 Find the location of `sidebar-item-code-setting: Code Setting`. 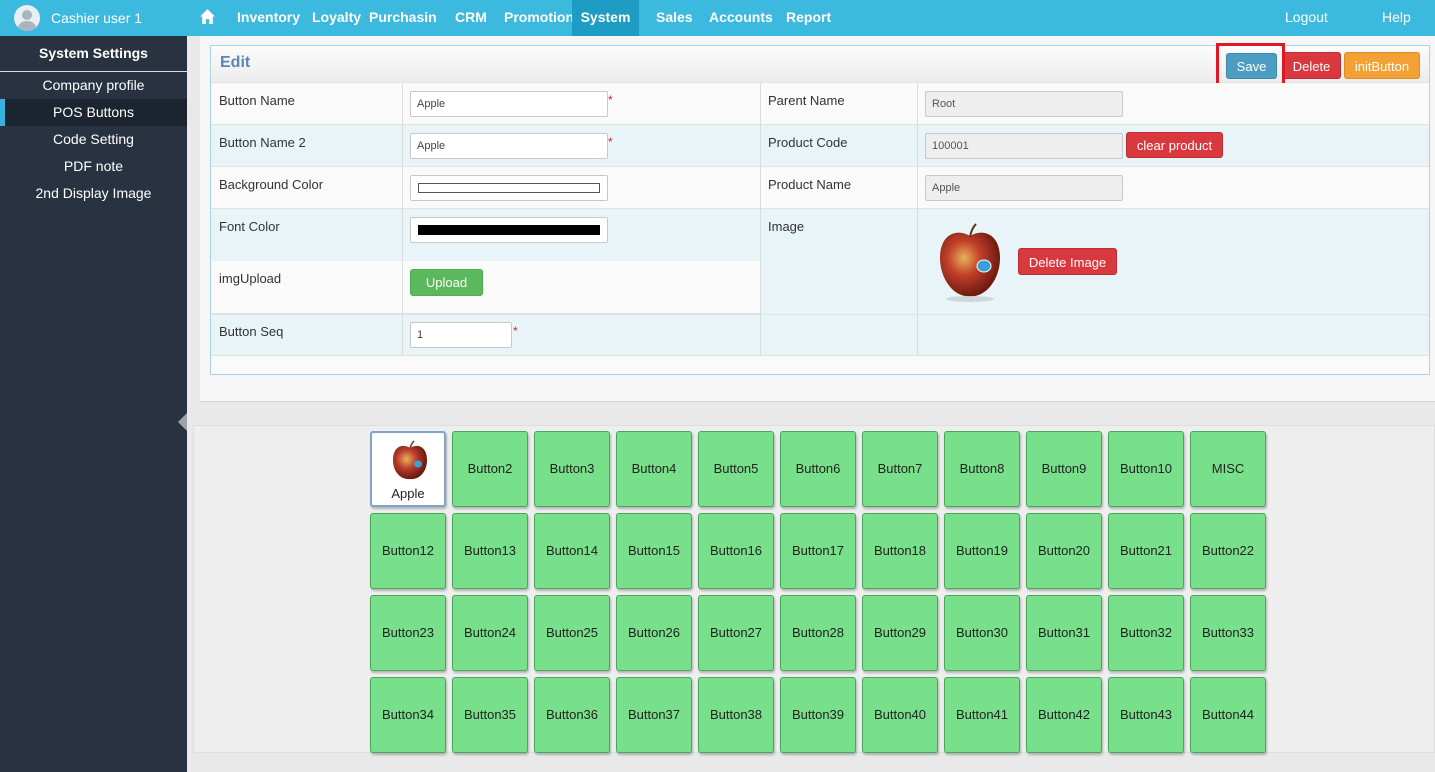

sidebar-item-code-setting: Code Setting is located at coordinates (93, 139).